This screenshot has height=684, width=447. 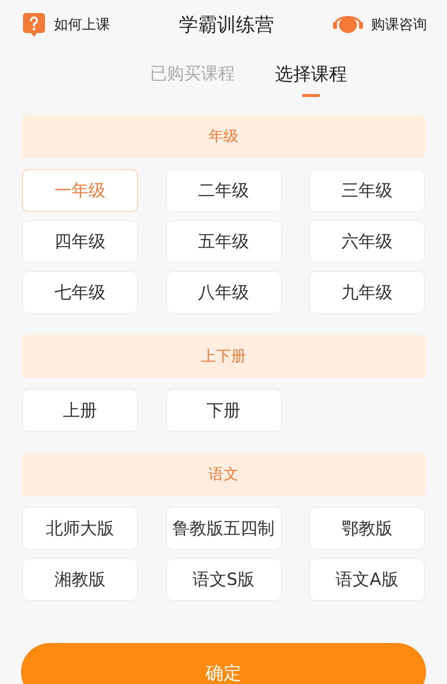 I want to click on section-header: 语文, so click(x=223, y=474).